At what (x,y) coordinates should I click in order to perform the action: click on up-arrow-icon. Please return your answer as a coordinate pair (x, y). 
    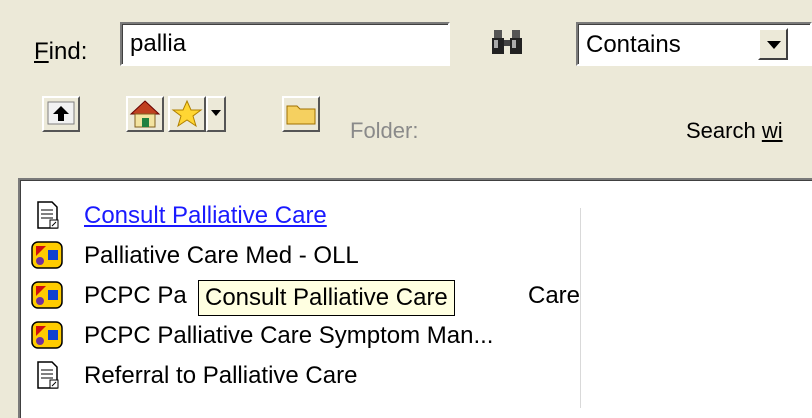
    Looking at the image, I should click on (61, 113).